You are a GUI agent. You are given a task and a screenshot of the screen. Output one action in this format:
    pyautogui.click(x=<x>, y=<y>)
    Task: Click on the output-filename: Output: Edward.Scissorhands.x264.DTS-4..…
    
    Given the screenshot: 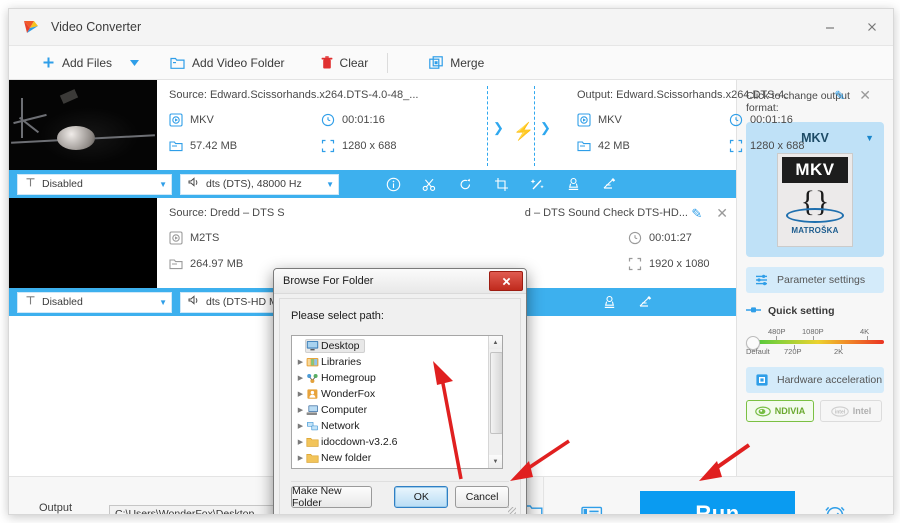 What is the action you would take?
    pyautogui.click(x=682, y=95)
    